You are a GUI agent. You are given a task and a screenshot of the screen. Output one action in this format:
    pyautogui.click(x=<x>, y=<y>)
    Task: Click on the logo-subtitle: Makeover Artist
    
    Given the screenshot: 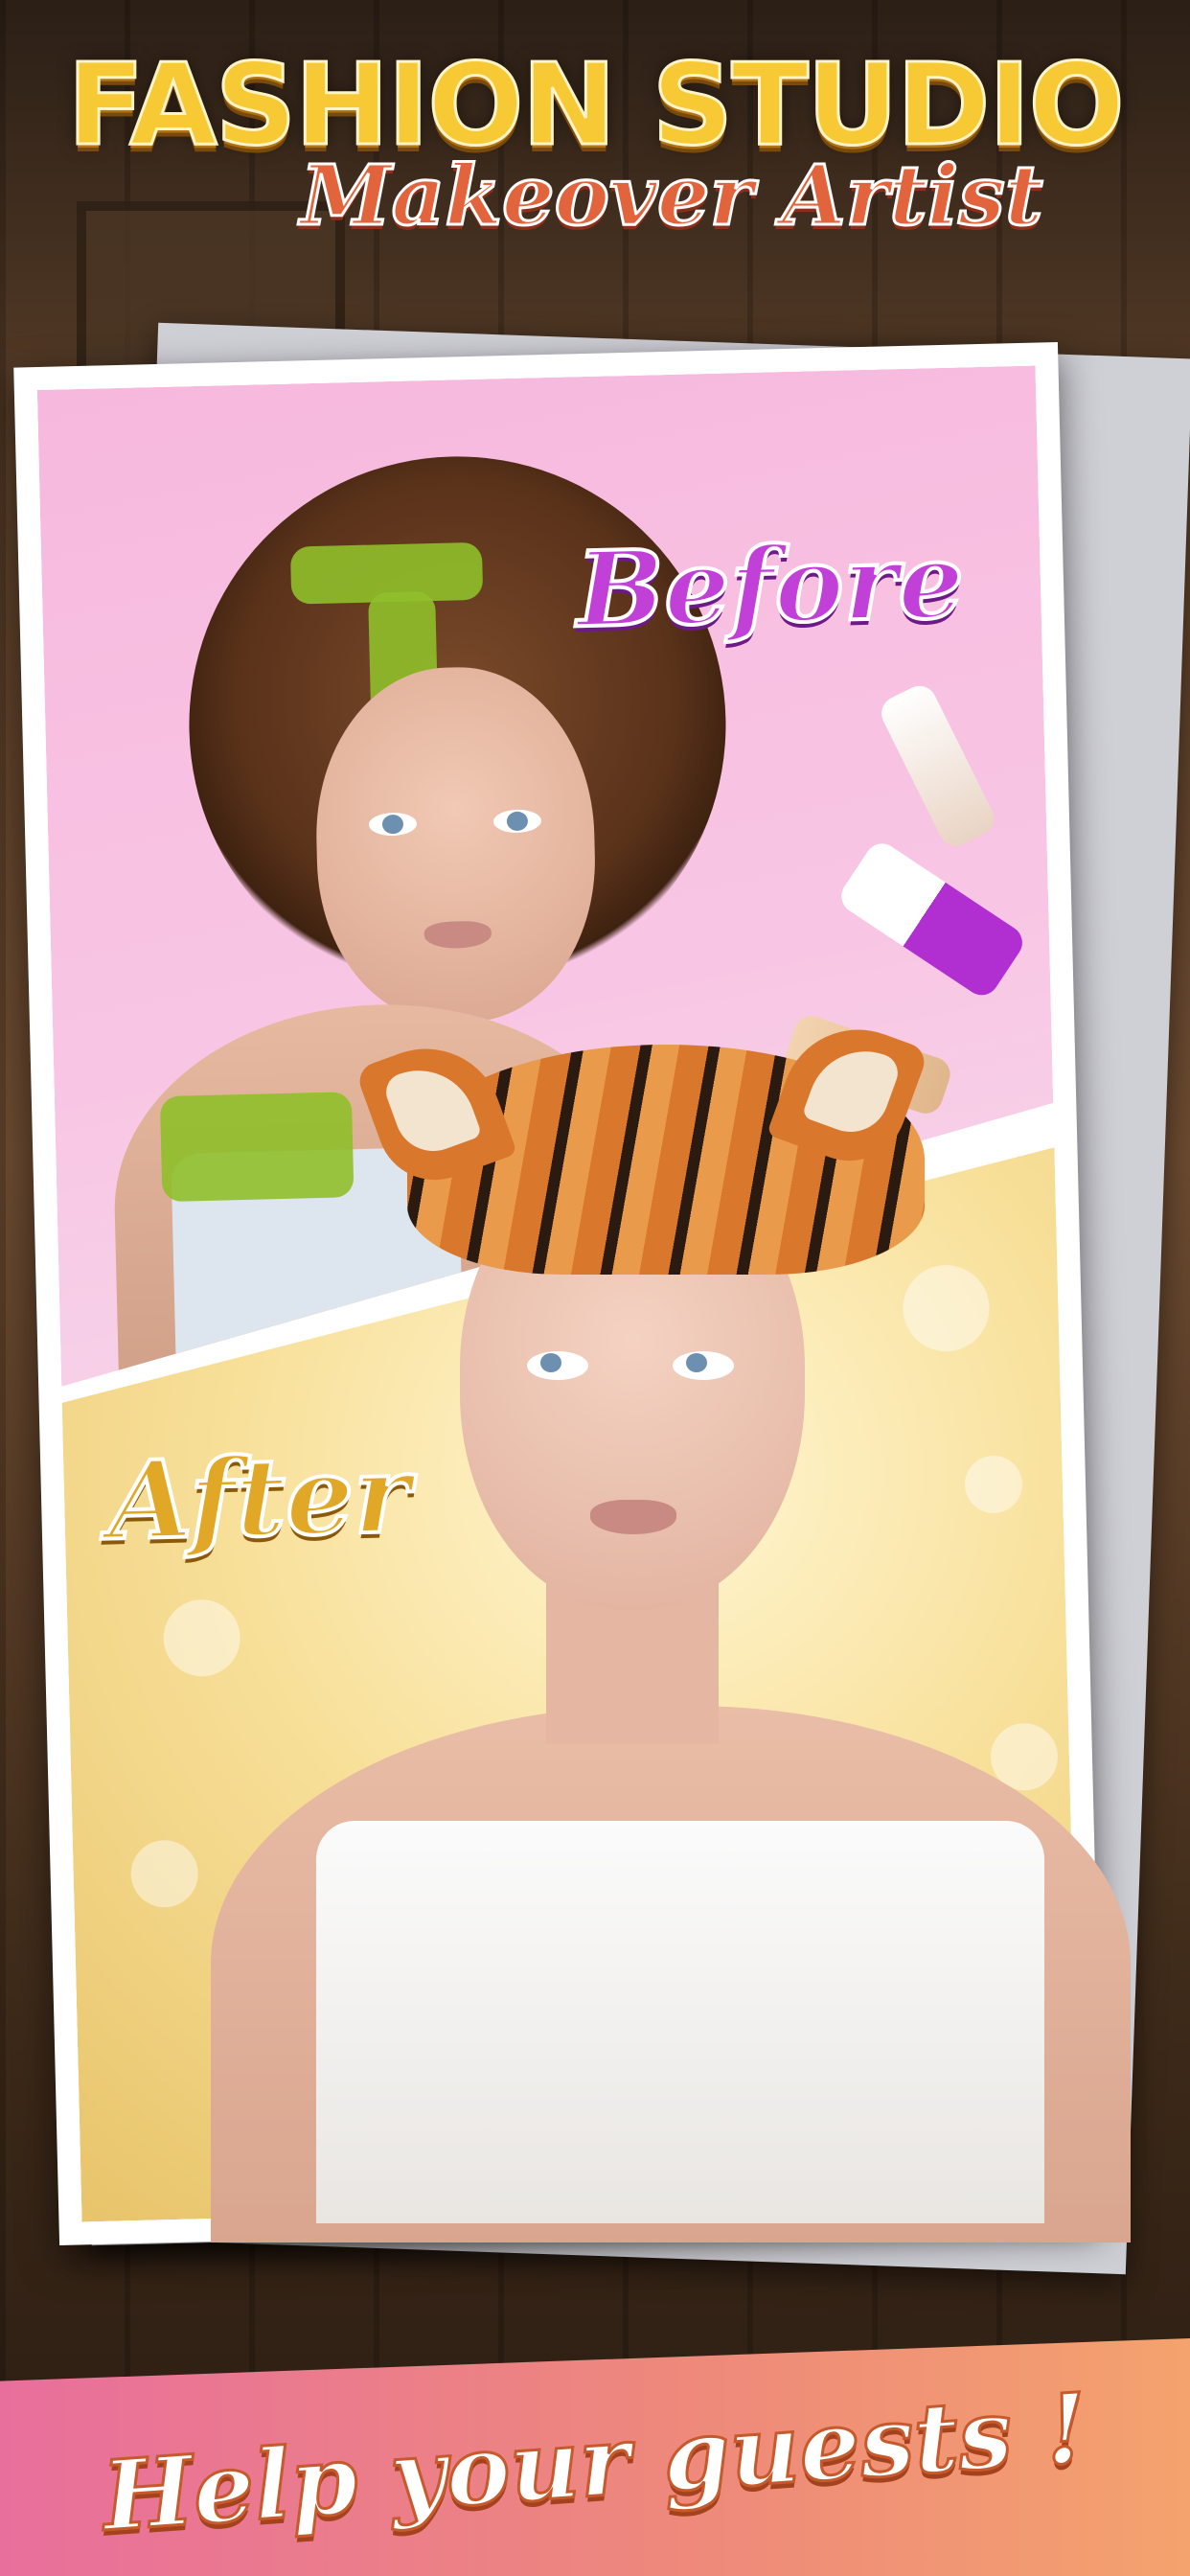 What is the action you would take?
    pyautogui.click(x=671, y=196)
    